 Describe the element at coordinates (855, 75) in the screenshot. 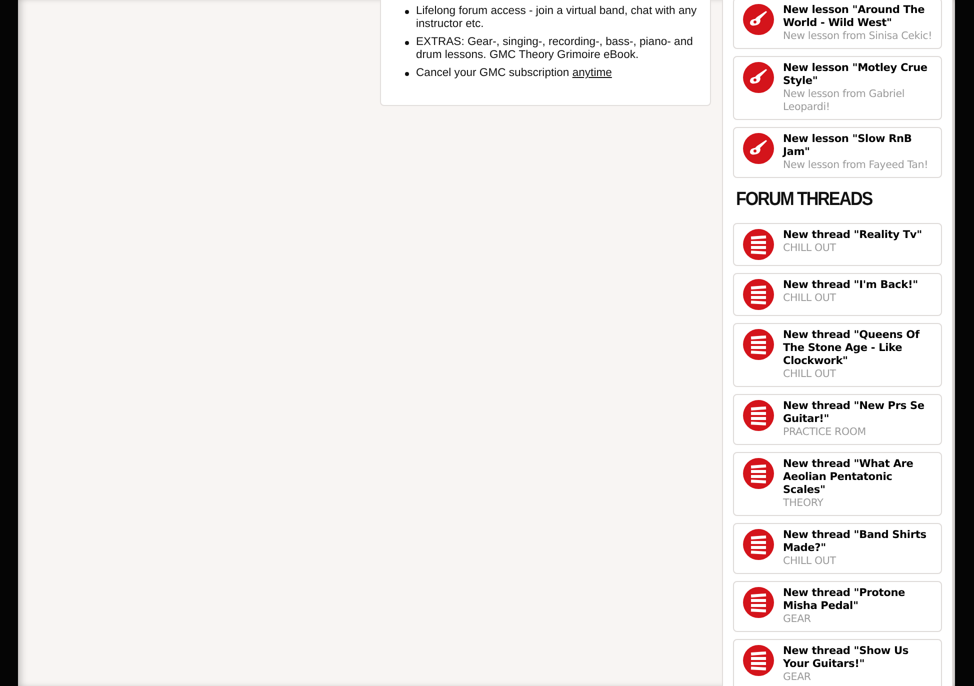

I see `lesson-title: New lesson "Motley Crue Style"` at that location.